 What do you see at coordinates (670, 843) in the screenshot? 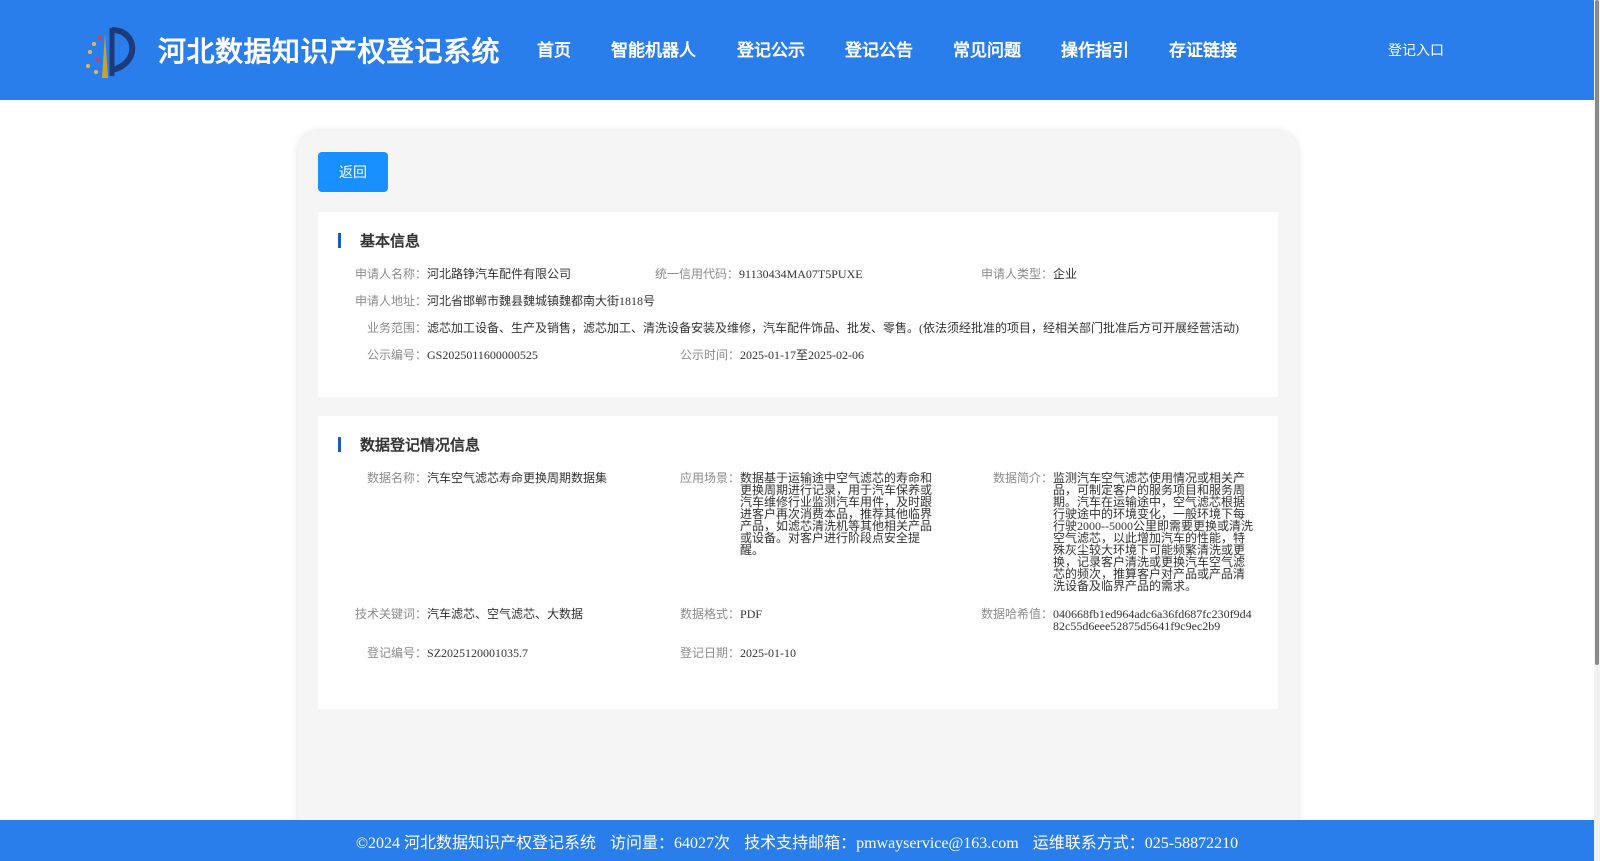
I see `footer-visits: 访问量：64027次` at bounding box center [670, 843].